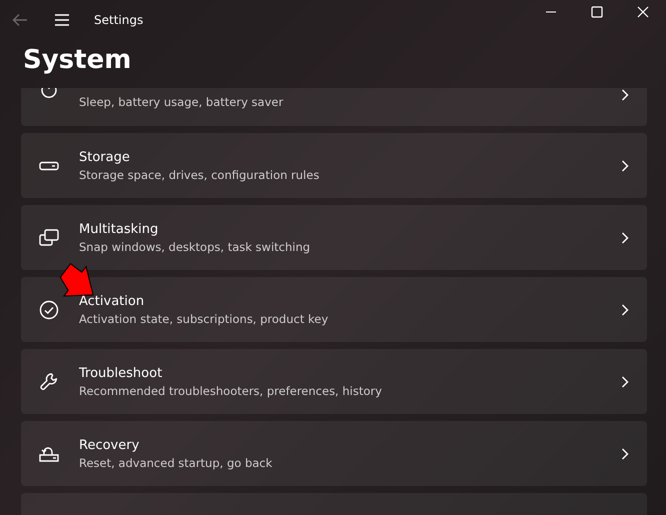 The height and width of the screenshot is (515, 666). I want to click on wrench-icon, so click(49, 382).